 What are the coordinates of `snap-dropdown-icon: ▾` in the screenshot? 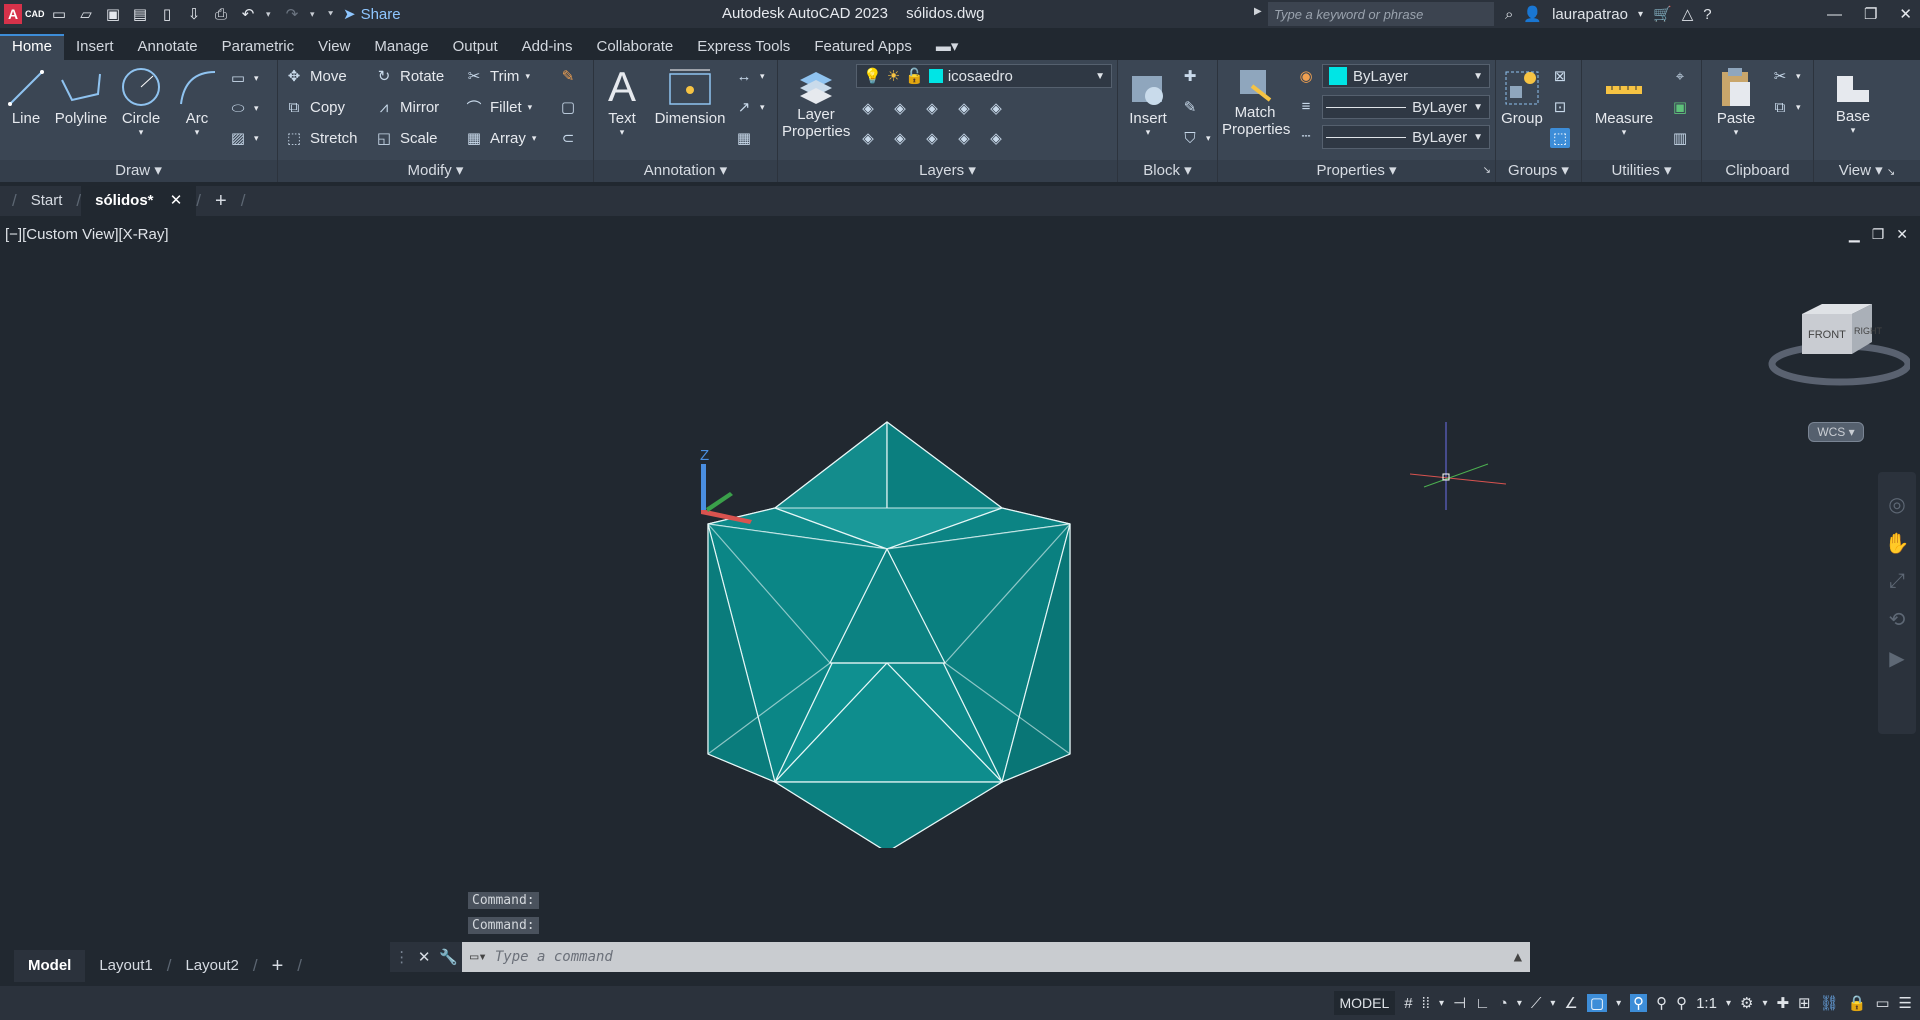 It's located at (1441, 1003).